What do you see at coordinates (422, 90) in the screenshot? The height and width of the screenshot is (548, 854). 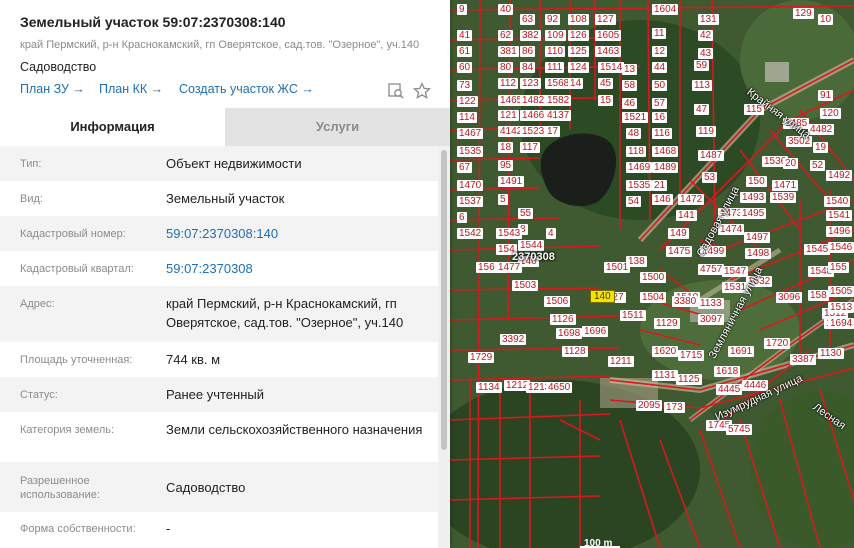 I see `star-icon` at bounding box center [422, 90].